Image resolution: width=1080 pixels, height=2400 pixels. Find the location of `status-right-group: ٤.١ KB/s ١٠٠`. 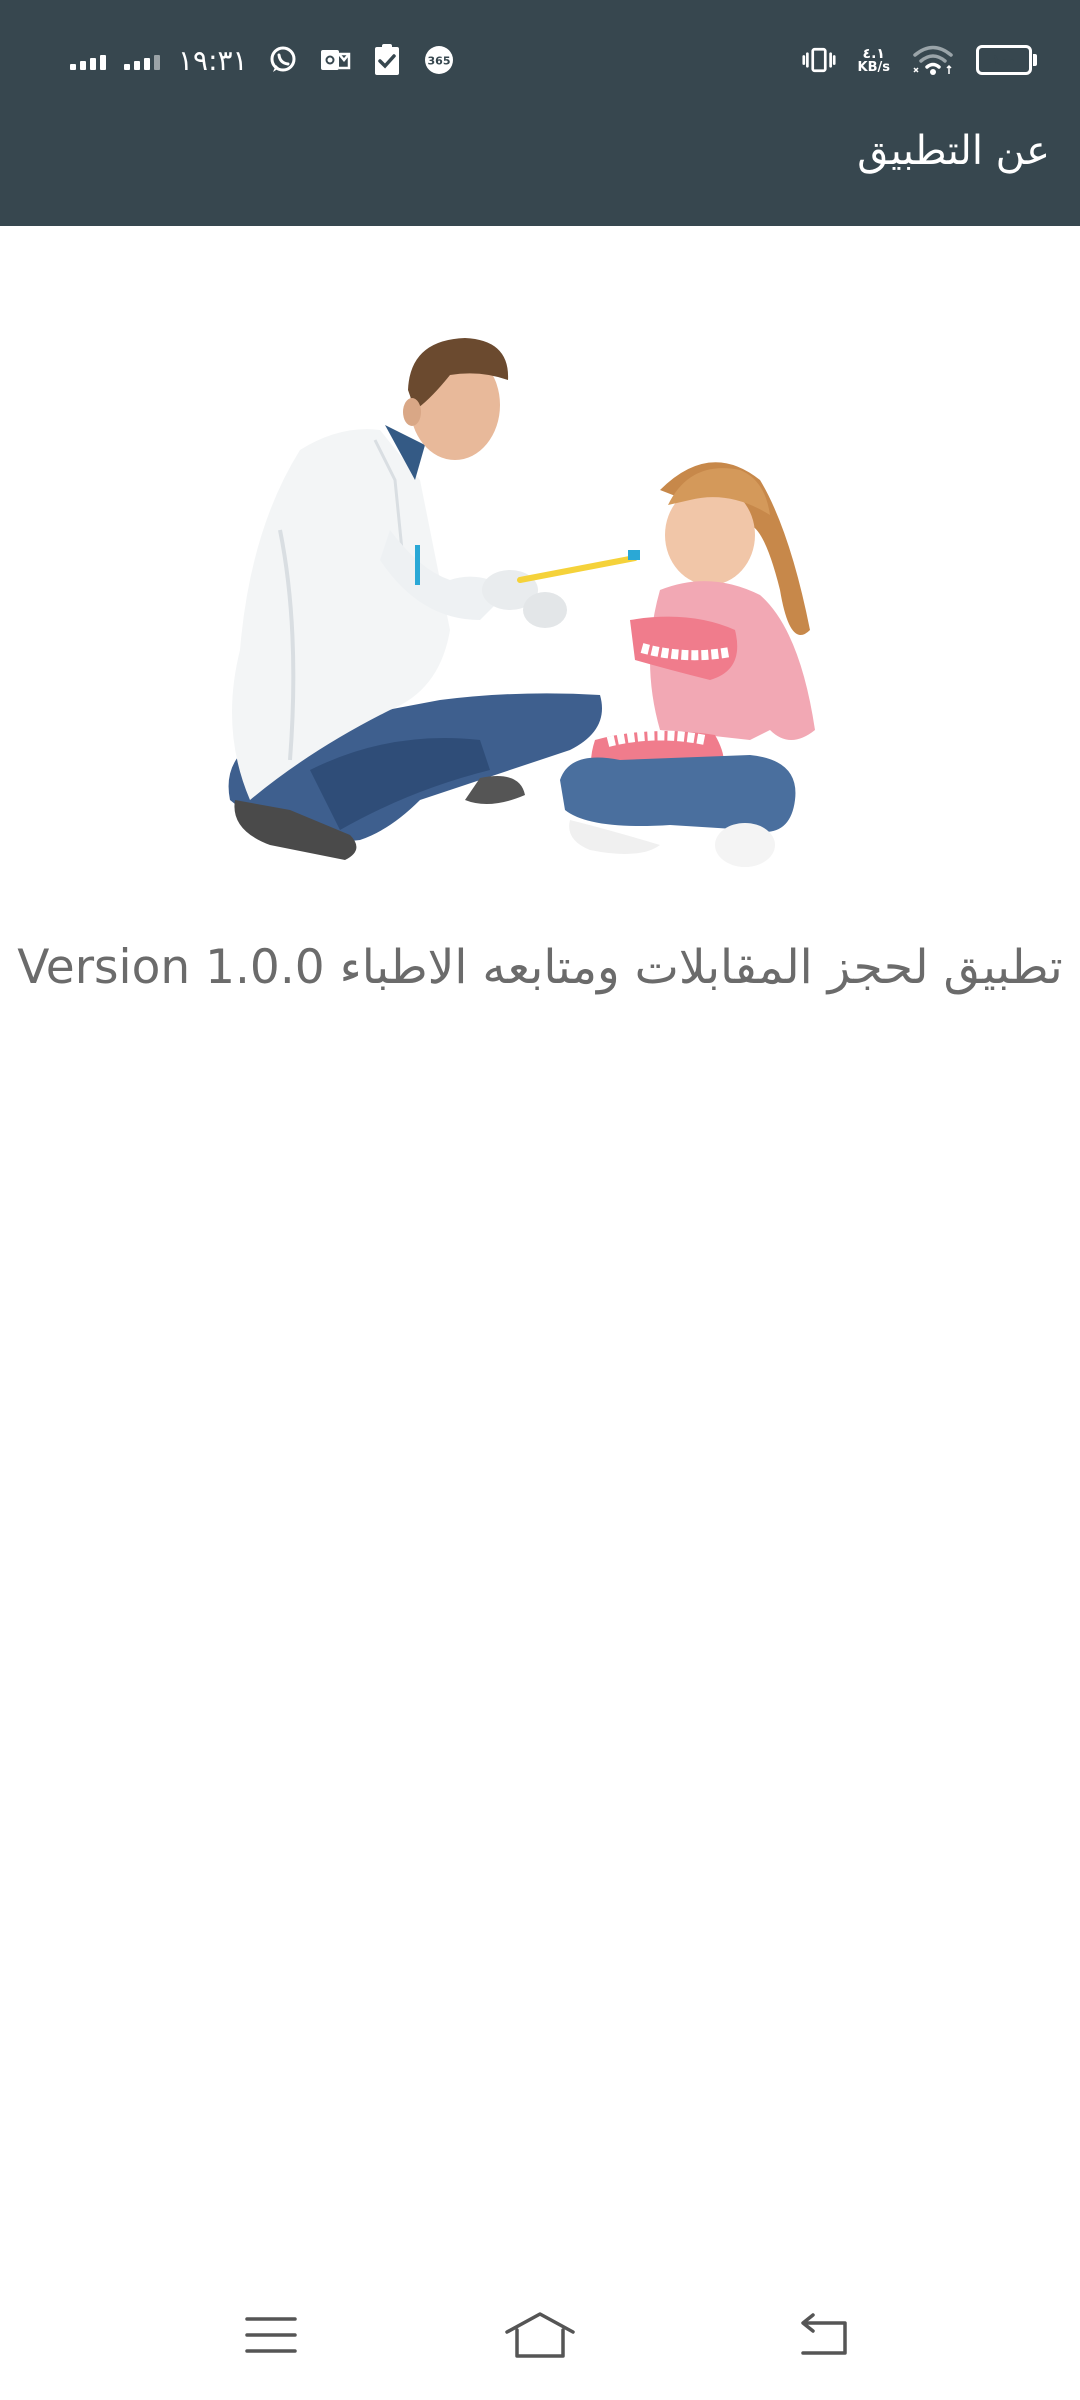

status-right-group: ٤.١ KB/s ١٠٠ is located at coordinates (919, 60).